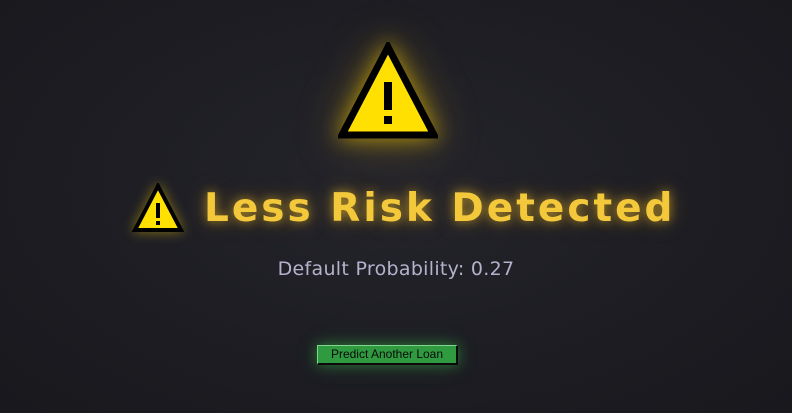 This screenshot has width=792, height=413. I want to click on predict-another-loan-button: Predict Another Loan, so click(387, 355).